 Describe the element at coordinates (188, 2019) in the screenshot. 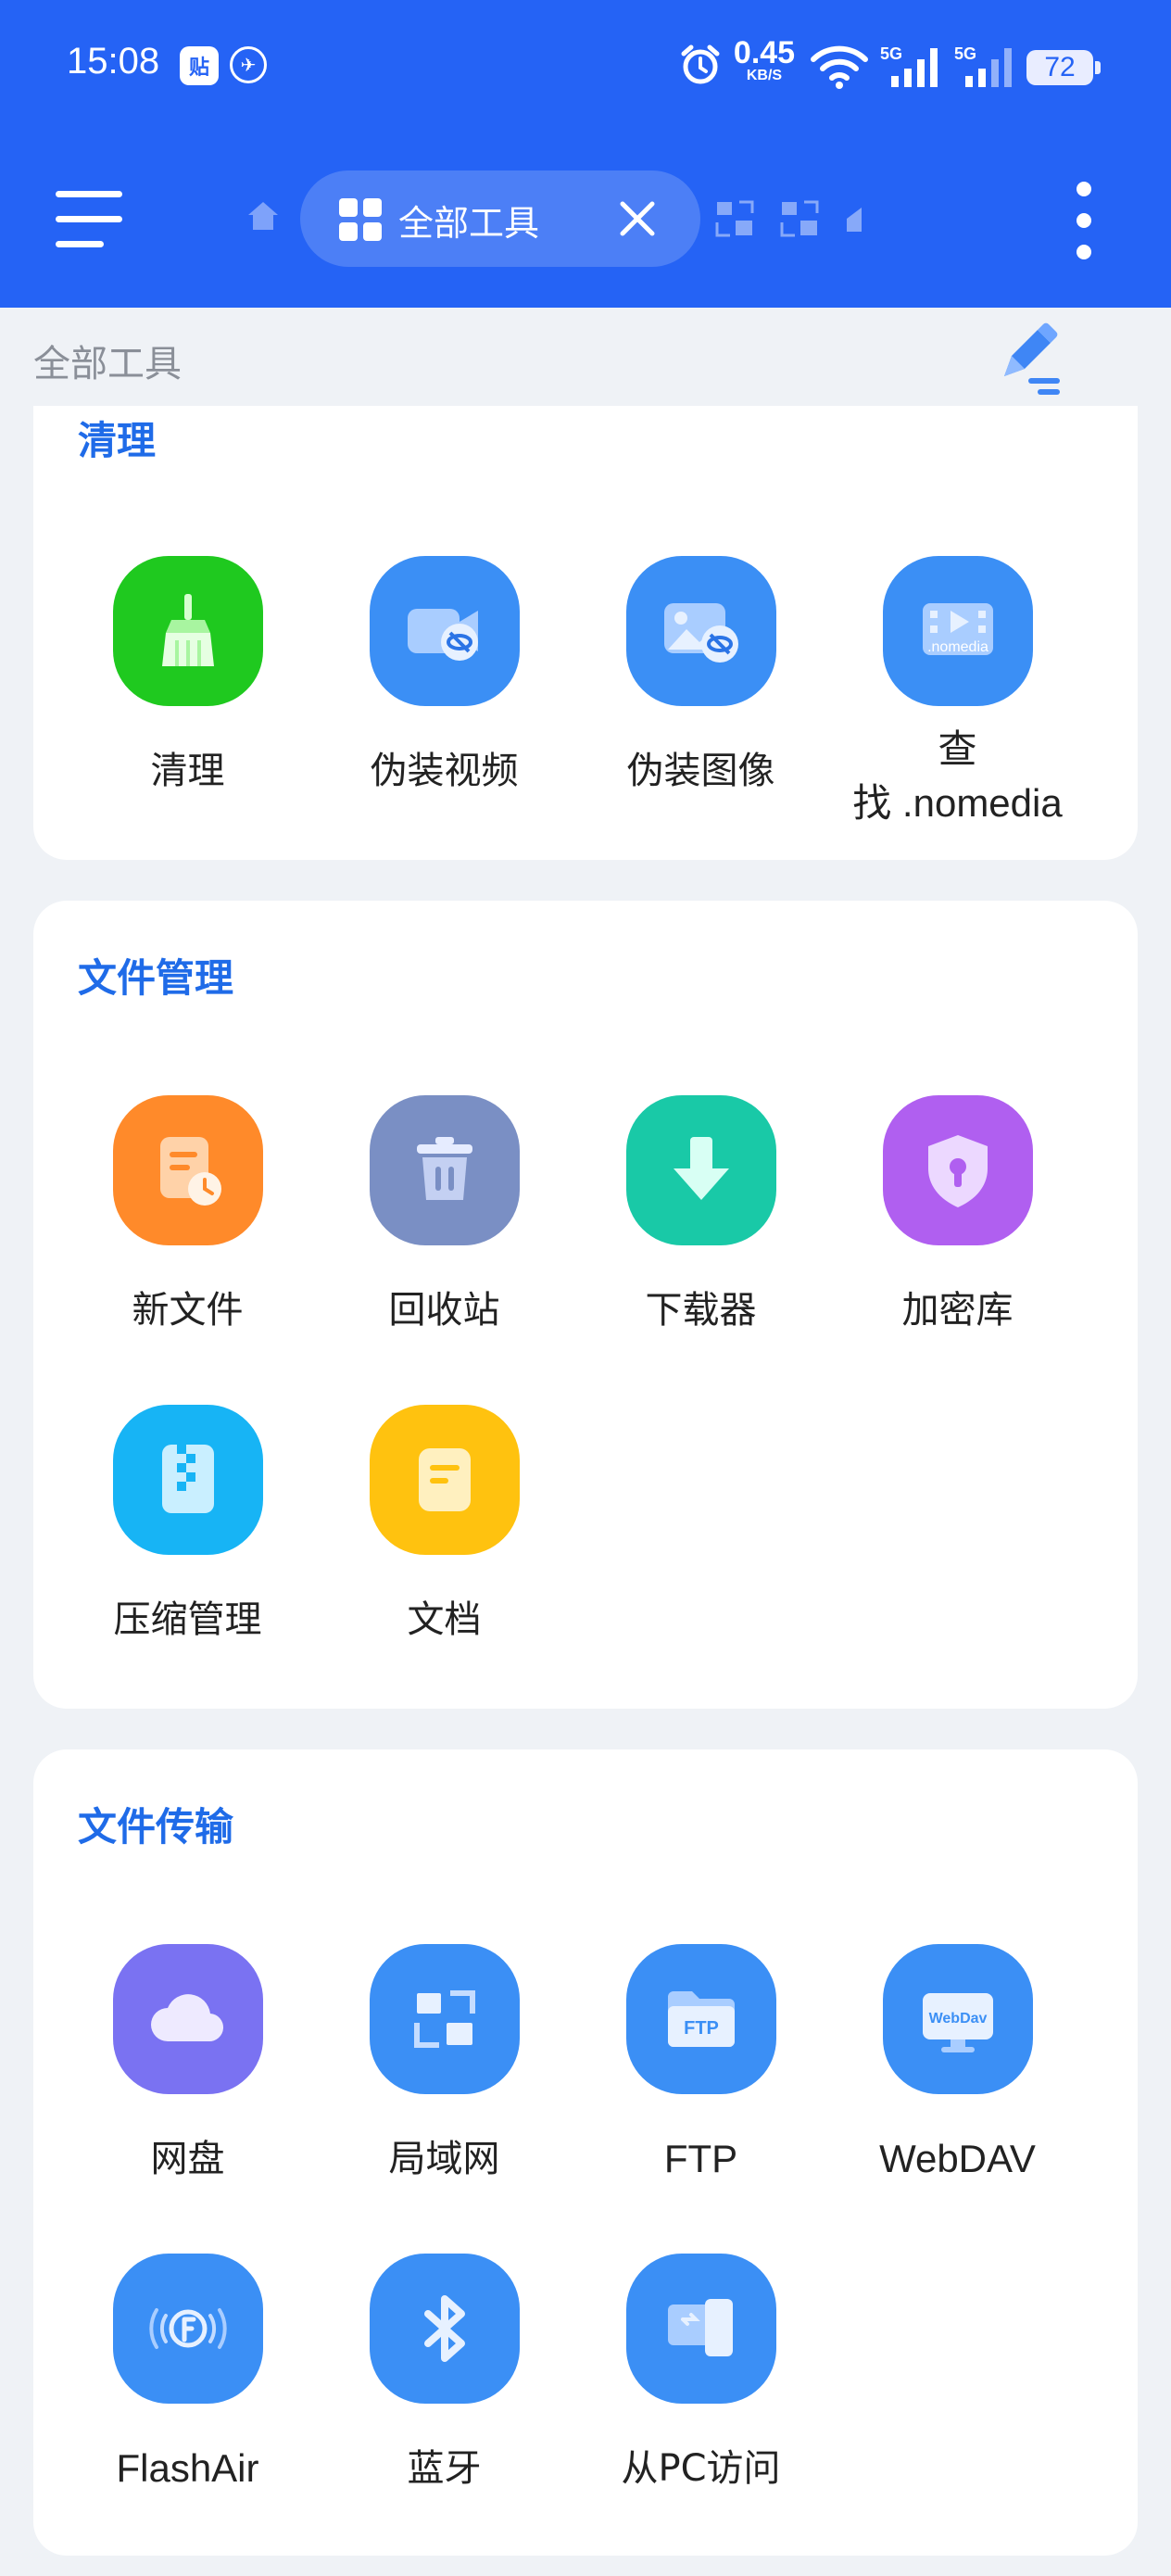

I see `cloud-icon` at that location.